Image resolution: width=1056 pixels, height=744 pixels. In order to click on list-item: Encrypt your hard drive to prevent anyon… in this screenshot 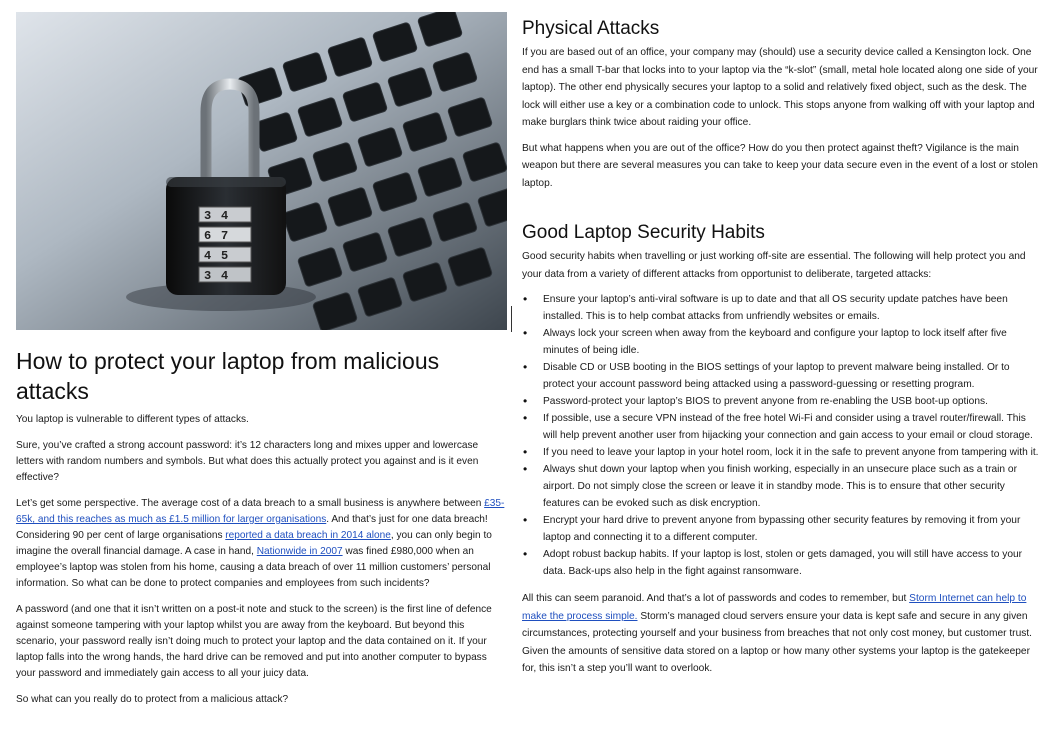, I will do `click(782, 529)`.